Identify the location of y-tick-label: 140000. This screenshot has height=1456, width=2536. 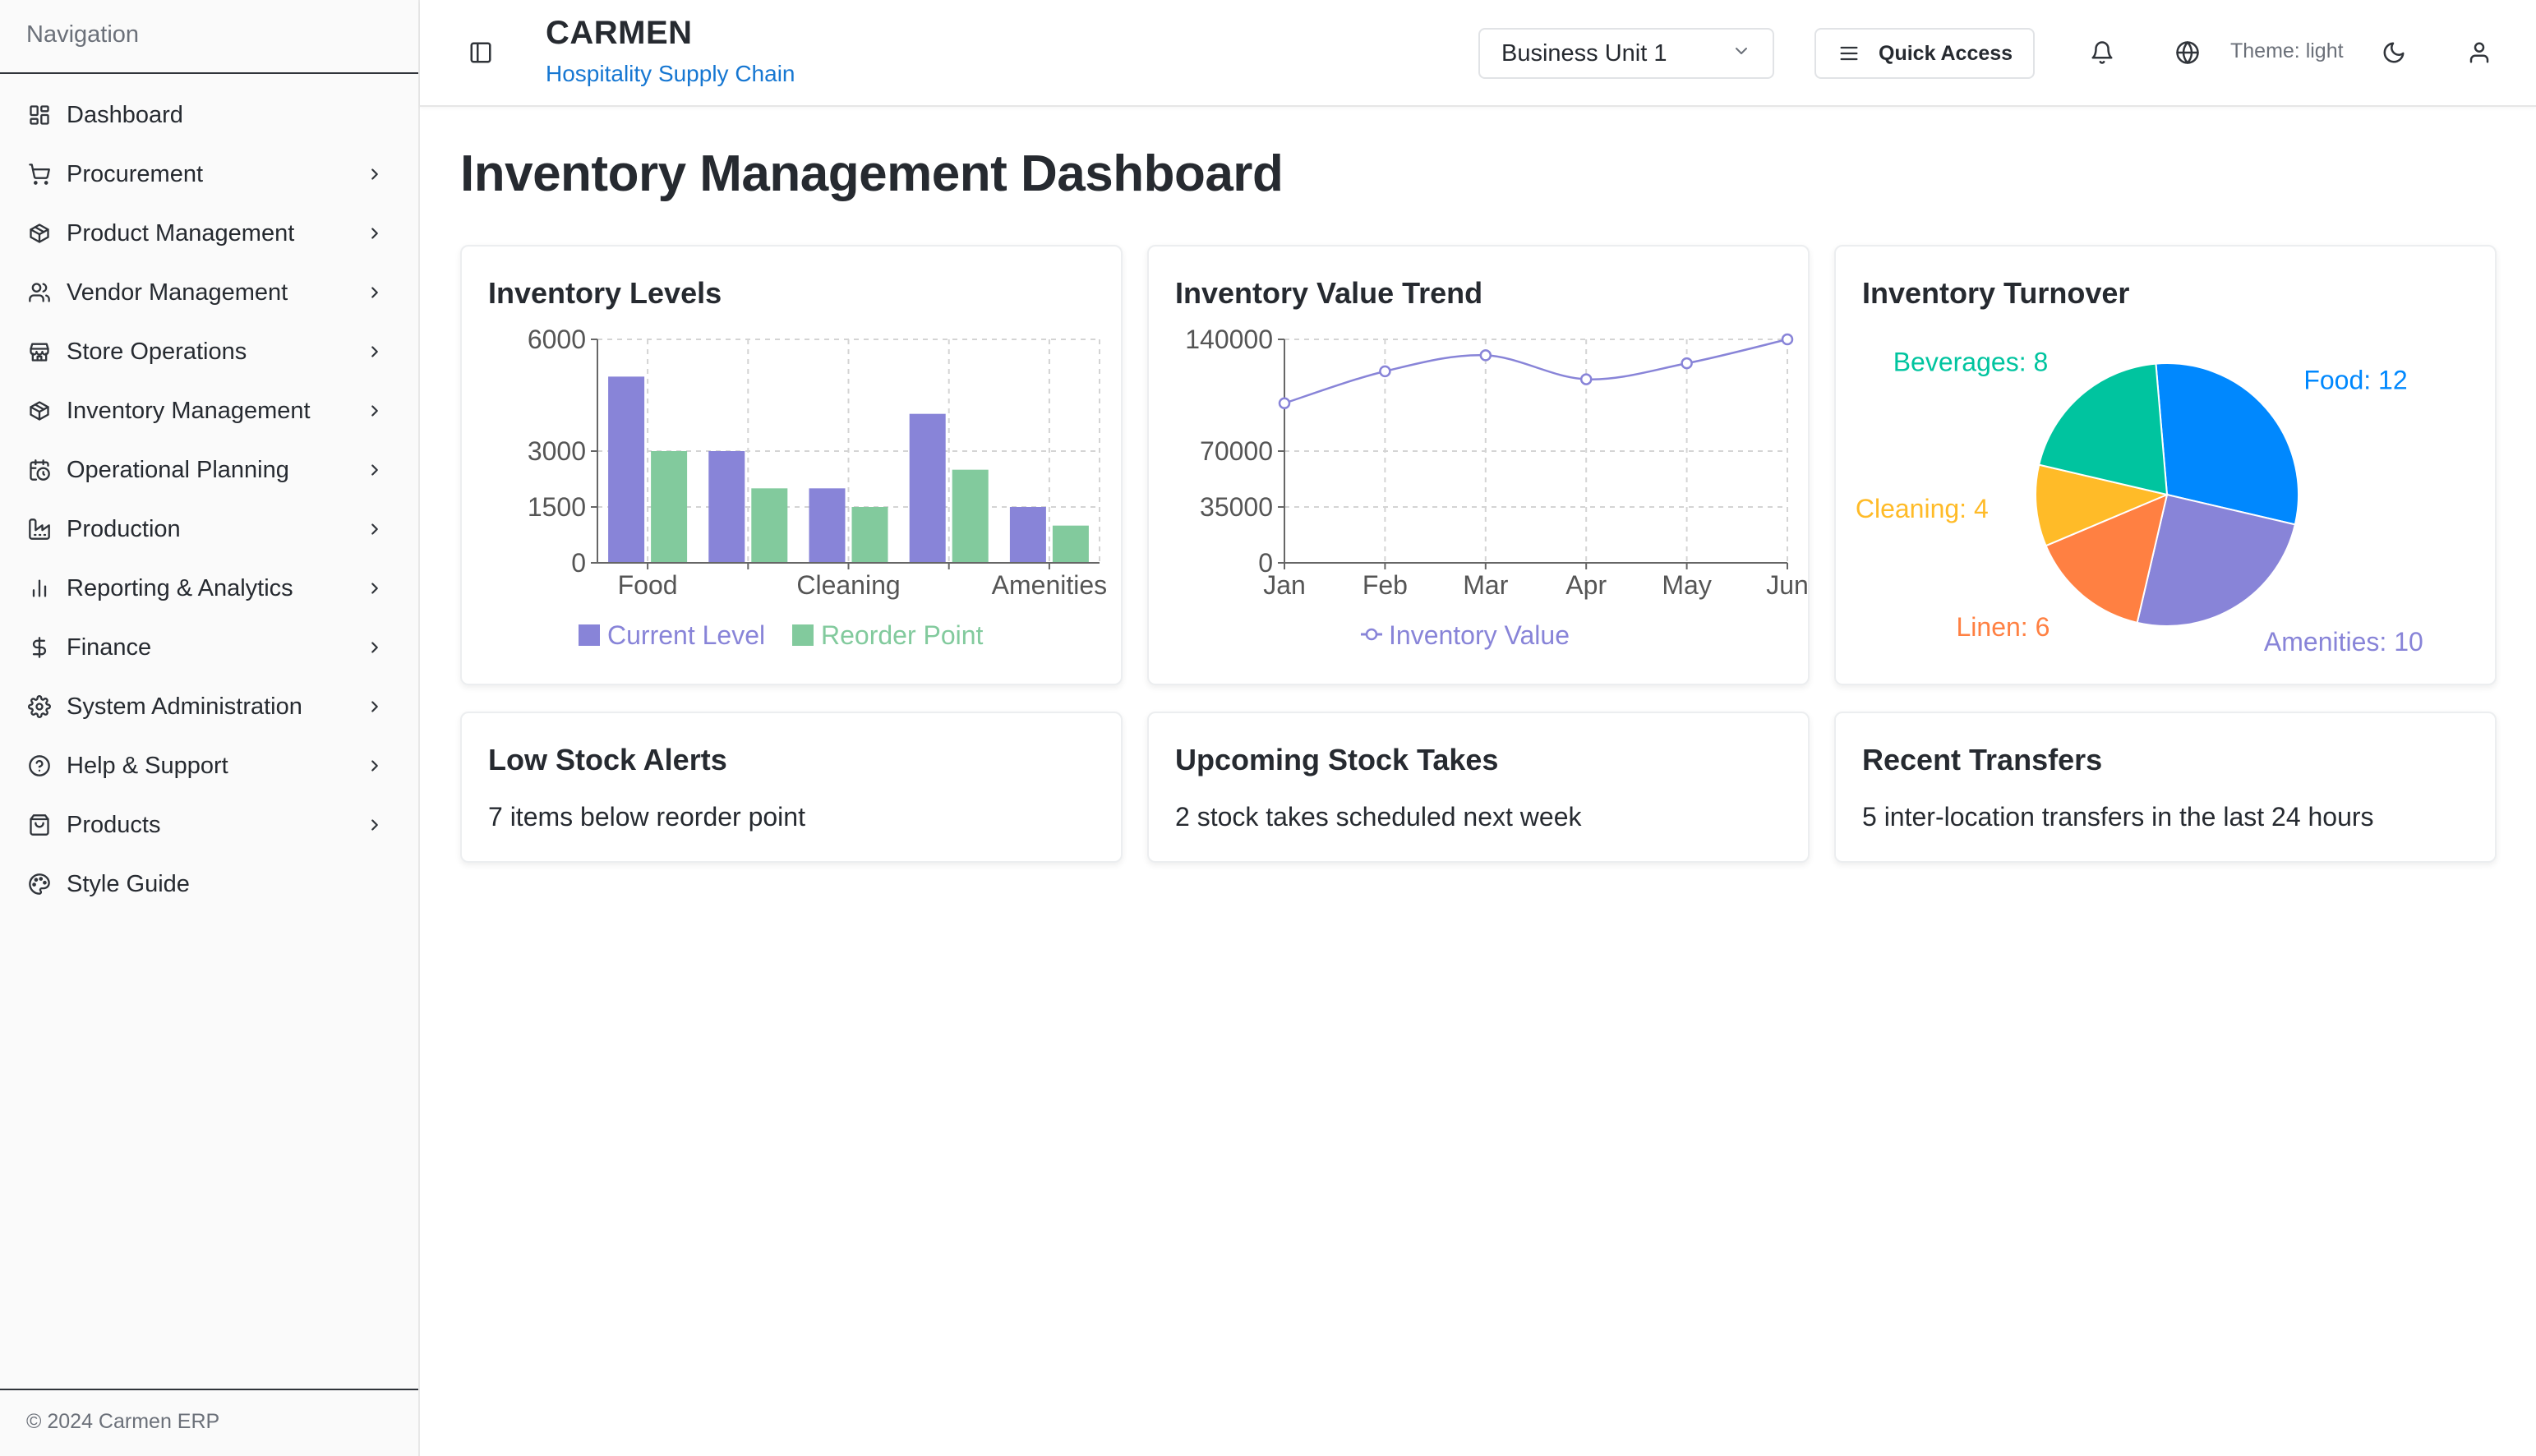
(1229, 339).